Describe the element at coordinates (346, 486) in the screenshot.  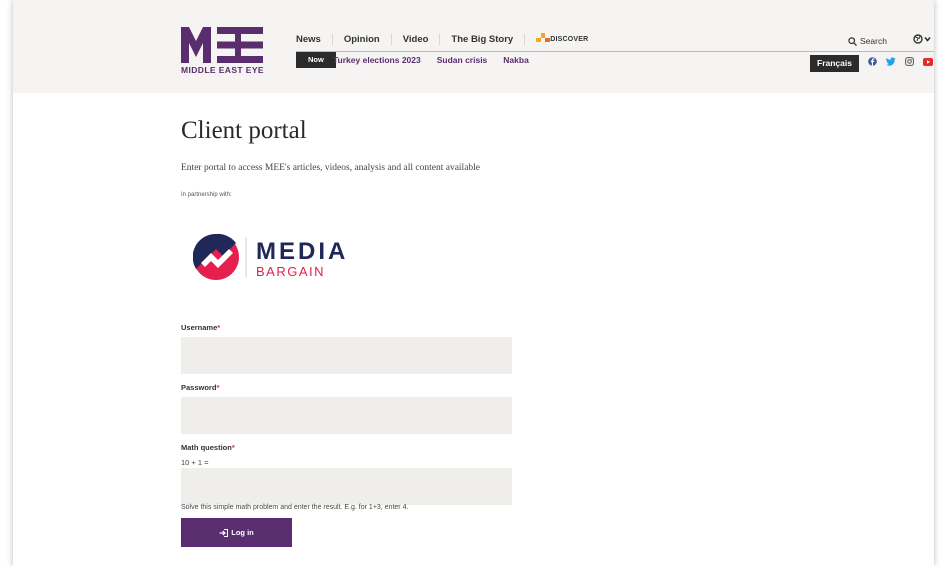
I see `math-answer-input` at that location.